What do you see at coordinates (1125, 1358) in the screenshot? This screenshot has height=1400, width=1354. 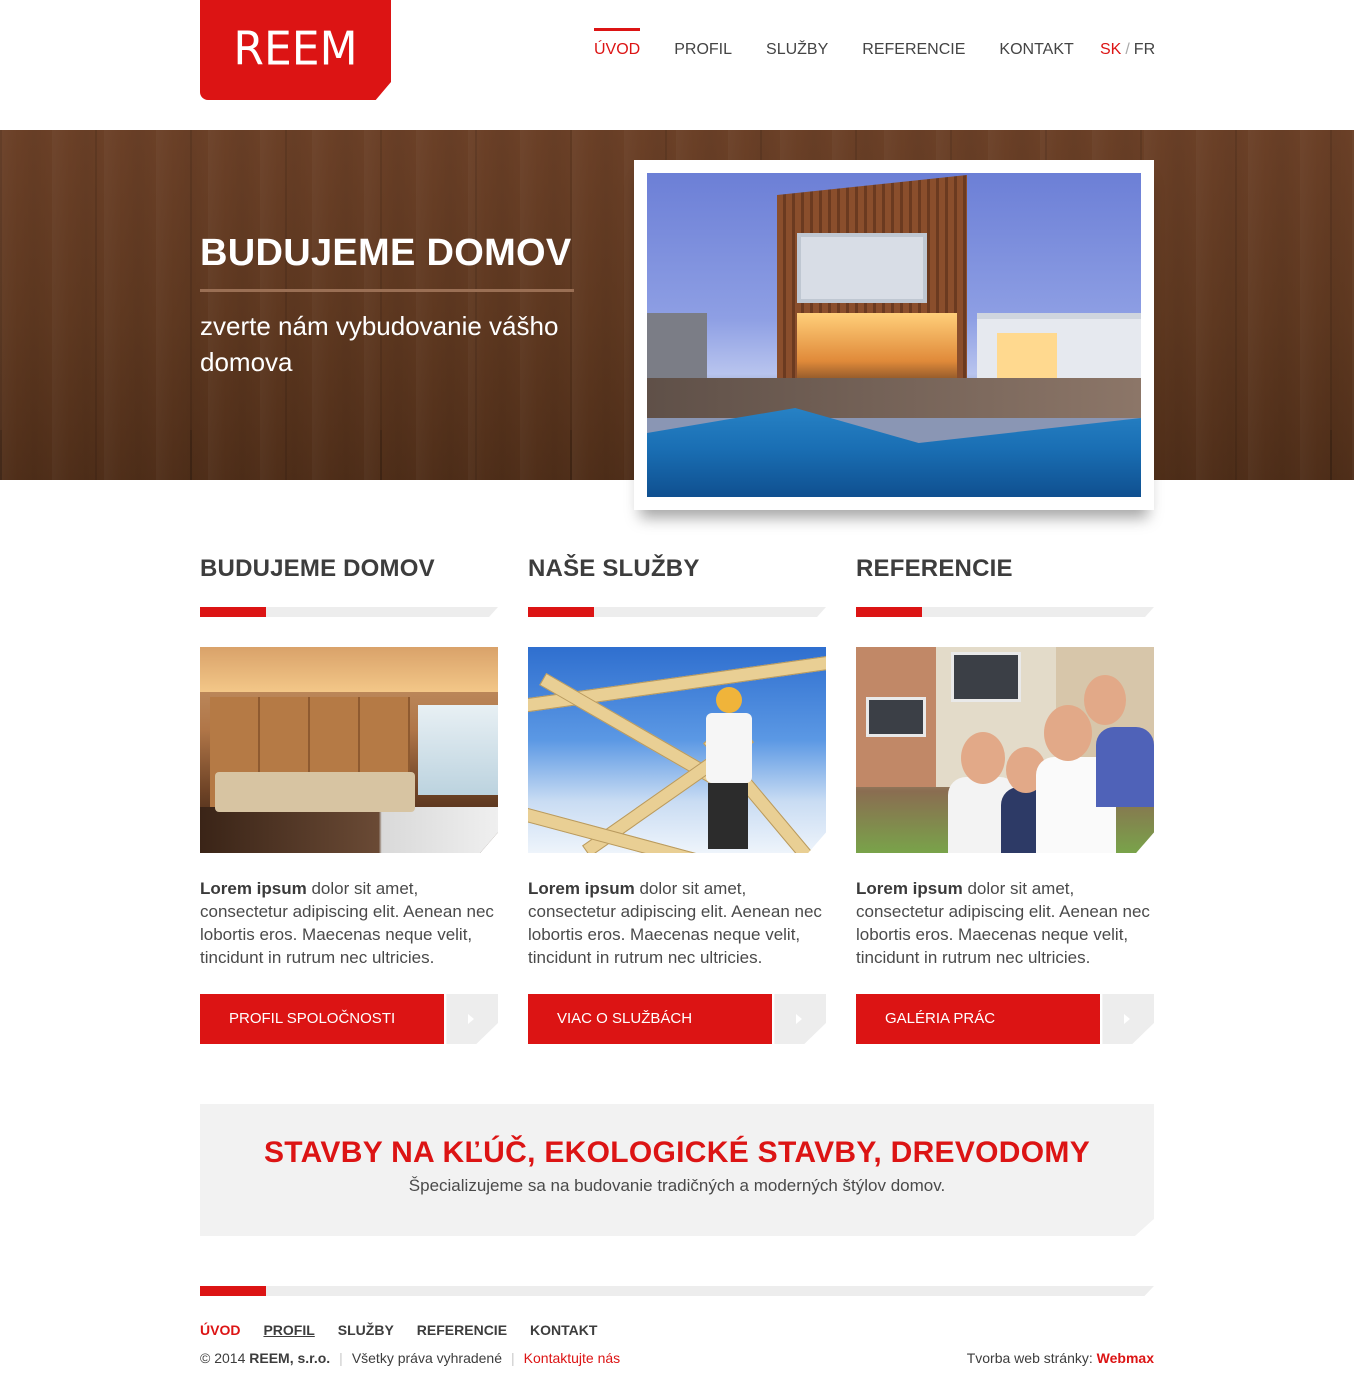 I see `webmax-link: Webmax` at bounding box center [1125, 1358].